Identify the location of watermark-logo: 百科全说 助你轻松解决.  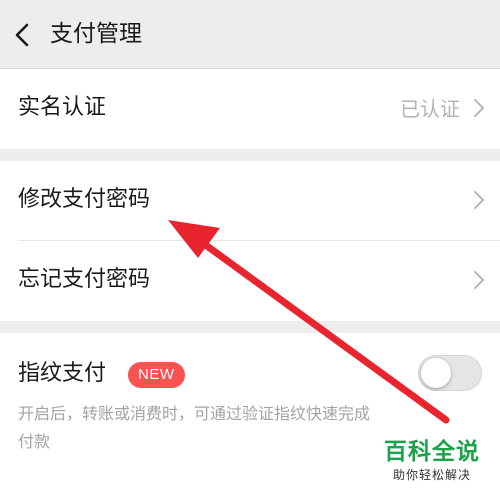
(432, 461).